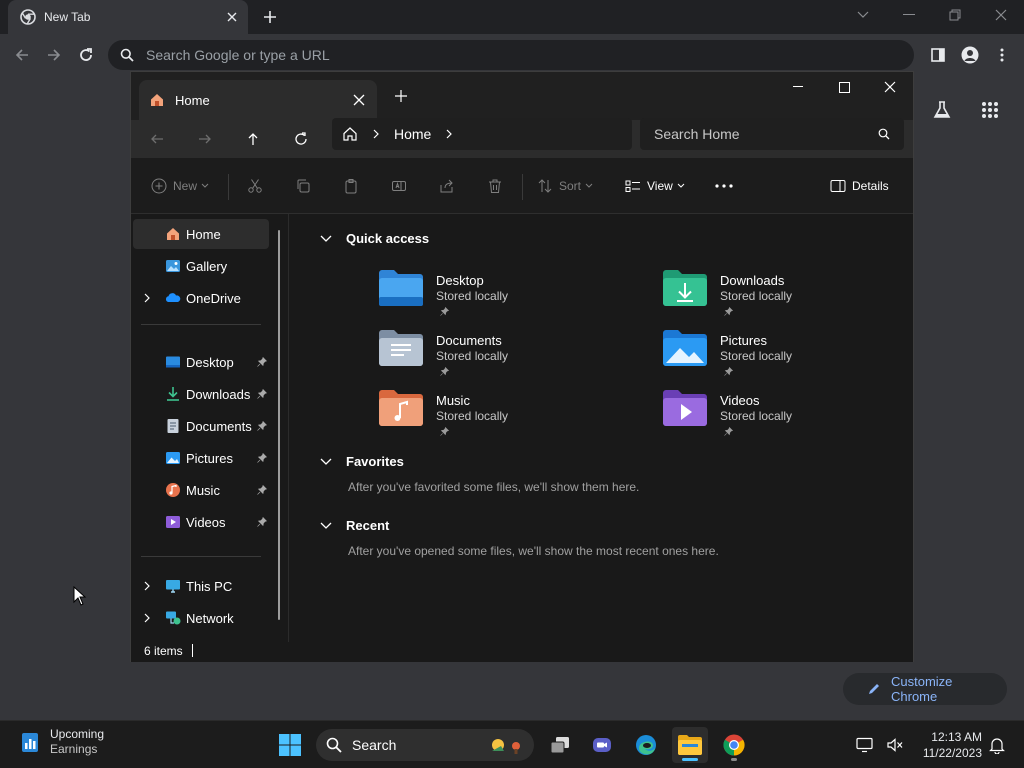 The image size is (1024, 768). I want to click on teams-chat-button, so click(602, 745).